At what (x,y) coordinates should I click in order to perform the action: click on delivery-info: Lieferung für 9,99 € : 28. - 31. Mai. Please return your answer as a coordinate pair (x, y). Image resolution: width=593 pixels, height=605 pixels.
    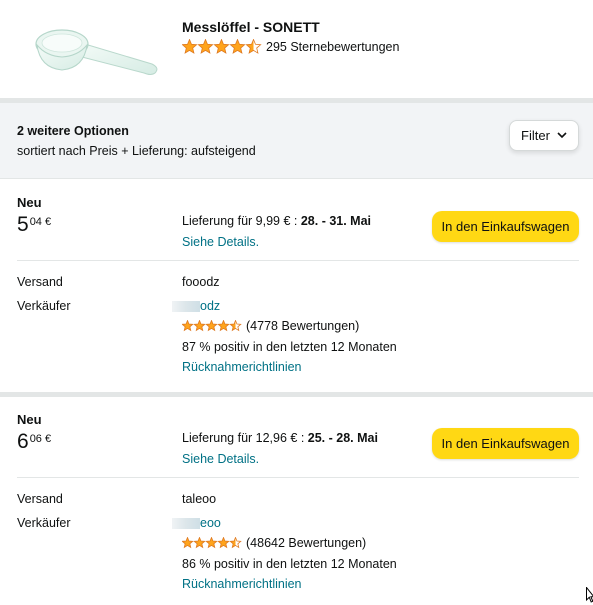
    Looking at the image, I should click on (276, 221).